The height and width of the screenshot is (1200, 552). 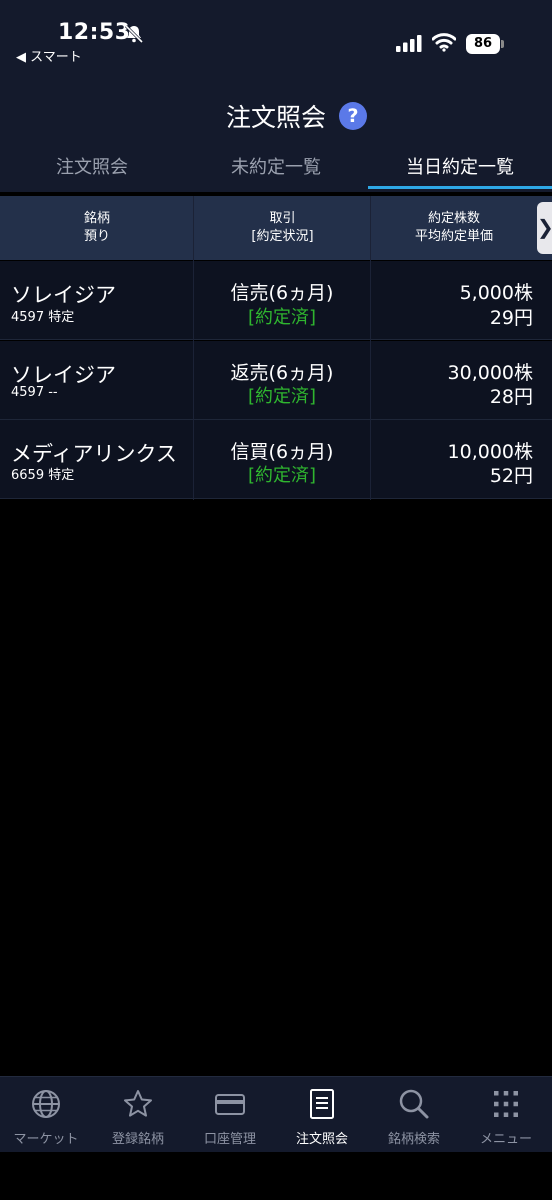 What do you see at coordinates (444, 42) in the screenshot?
I see `wifi-icon` at bounding box center [444, 42].